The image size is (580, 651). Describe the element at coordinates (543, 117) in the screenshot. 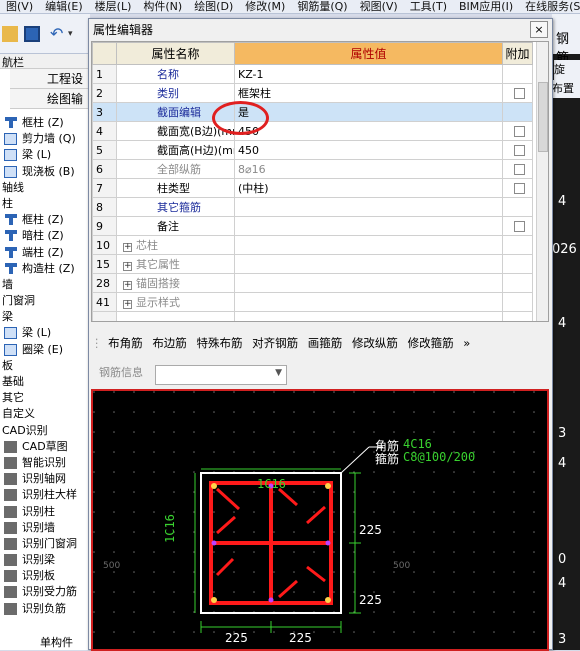

I see `scrollbar-thumb` at that location.